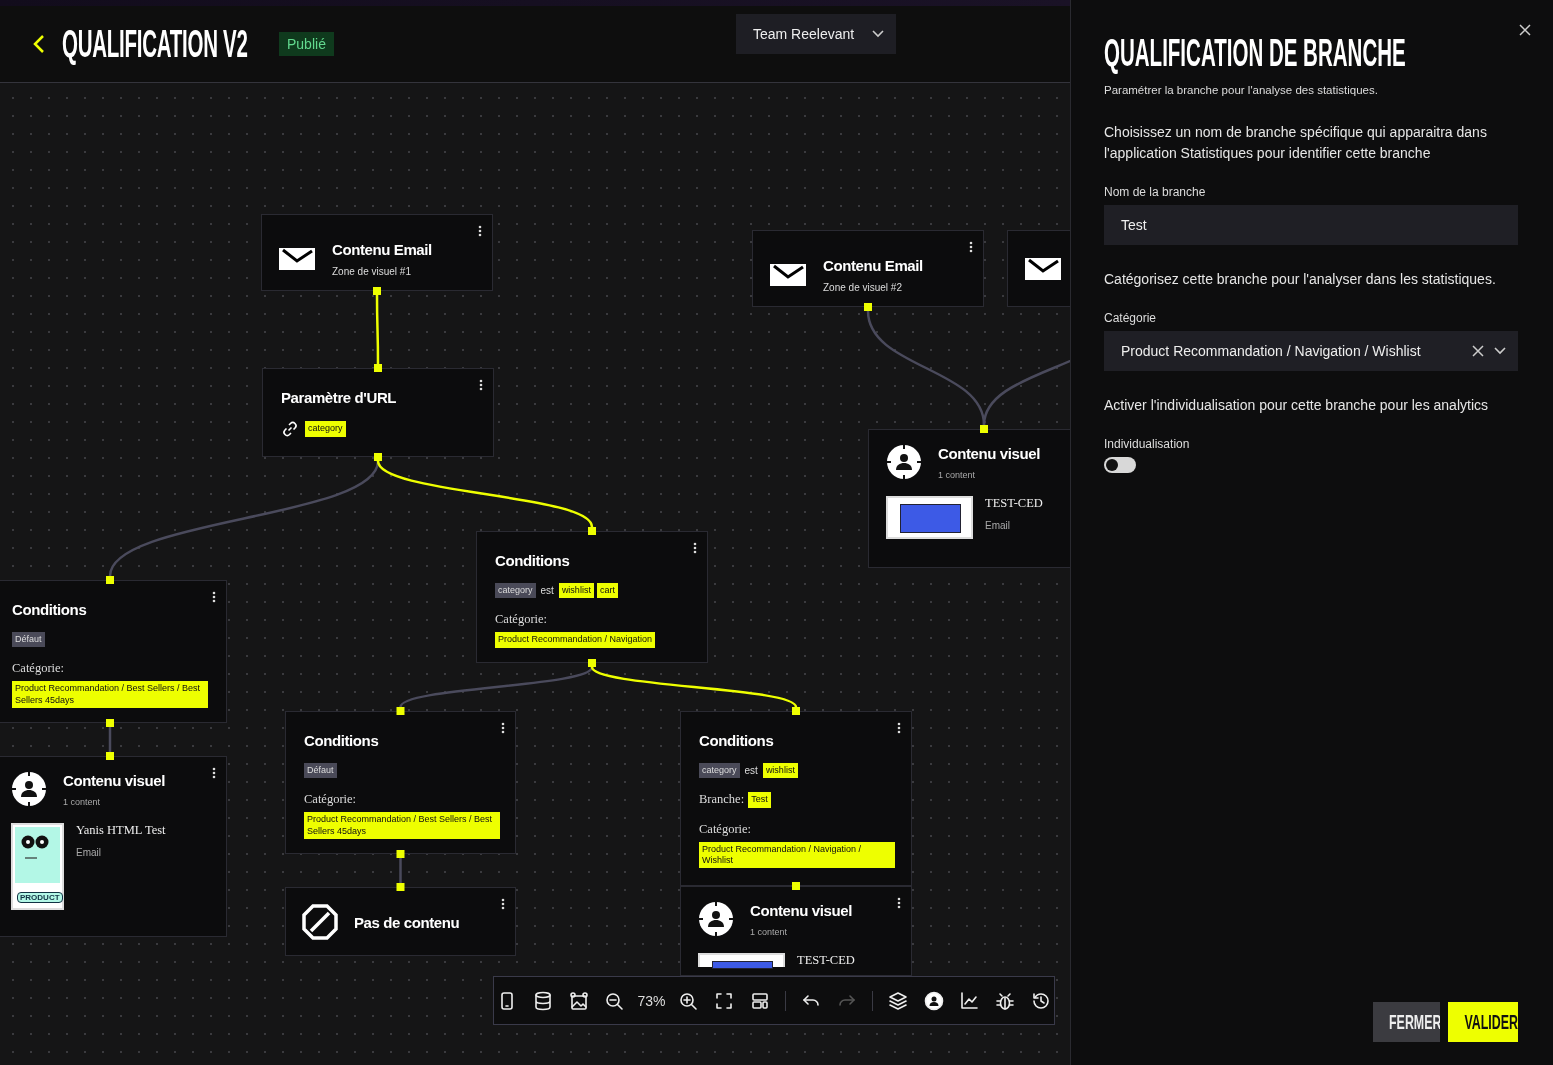 The image size is (1553, 1065). What do you see at coordinates (290, 429) in the screenshot?
I see `link-icon` at bounding box center [290, 429].